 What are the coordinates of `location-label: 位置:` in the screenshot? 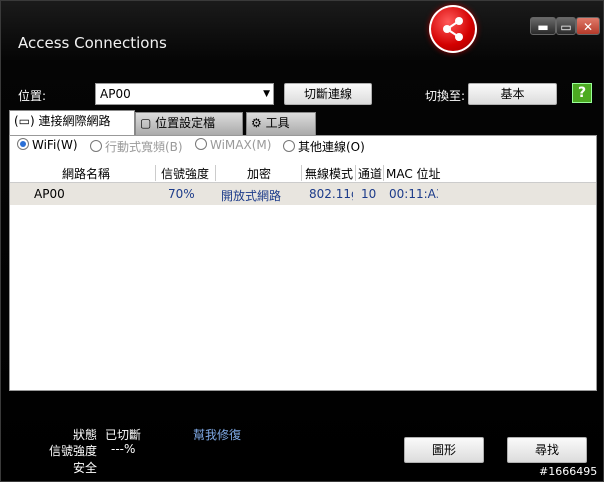 It's located at (32, 96).